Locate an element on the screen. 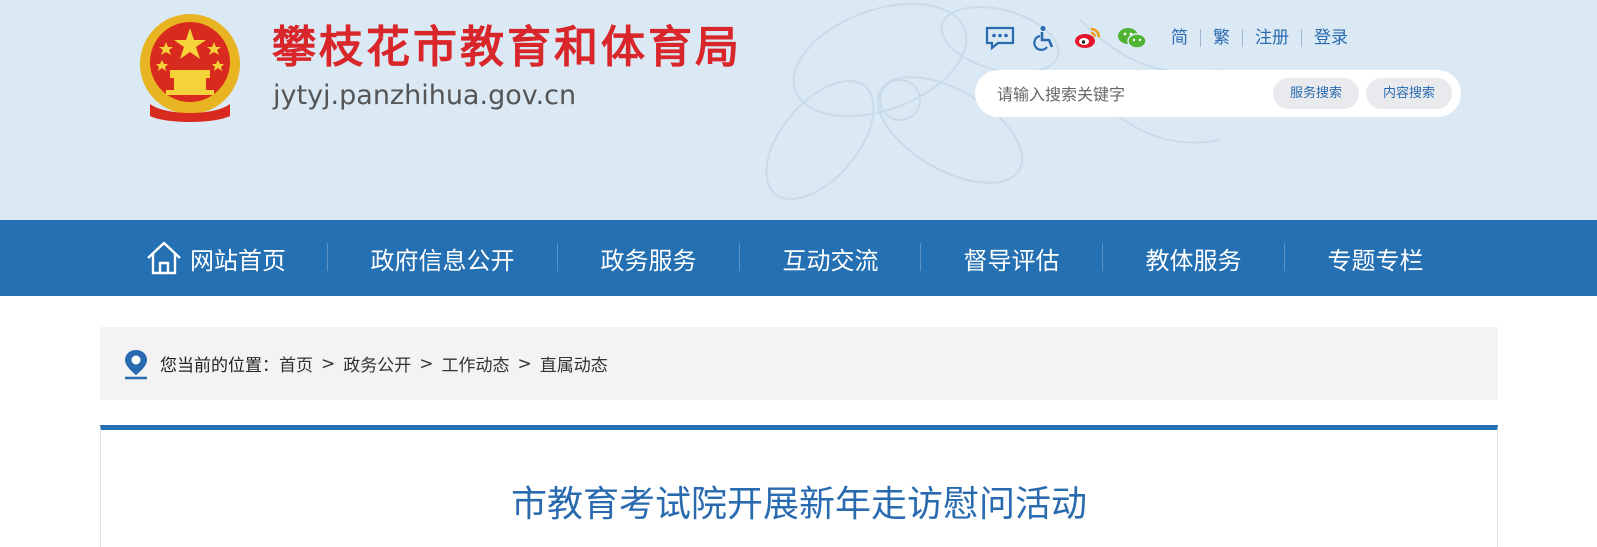 The height and width of the screenshot is (547, 1597). location-pin-icon is located at coordinates (136, 364).